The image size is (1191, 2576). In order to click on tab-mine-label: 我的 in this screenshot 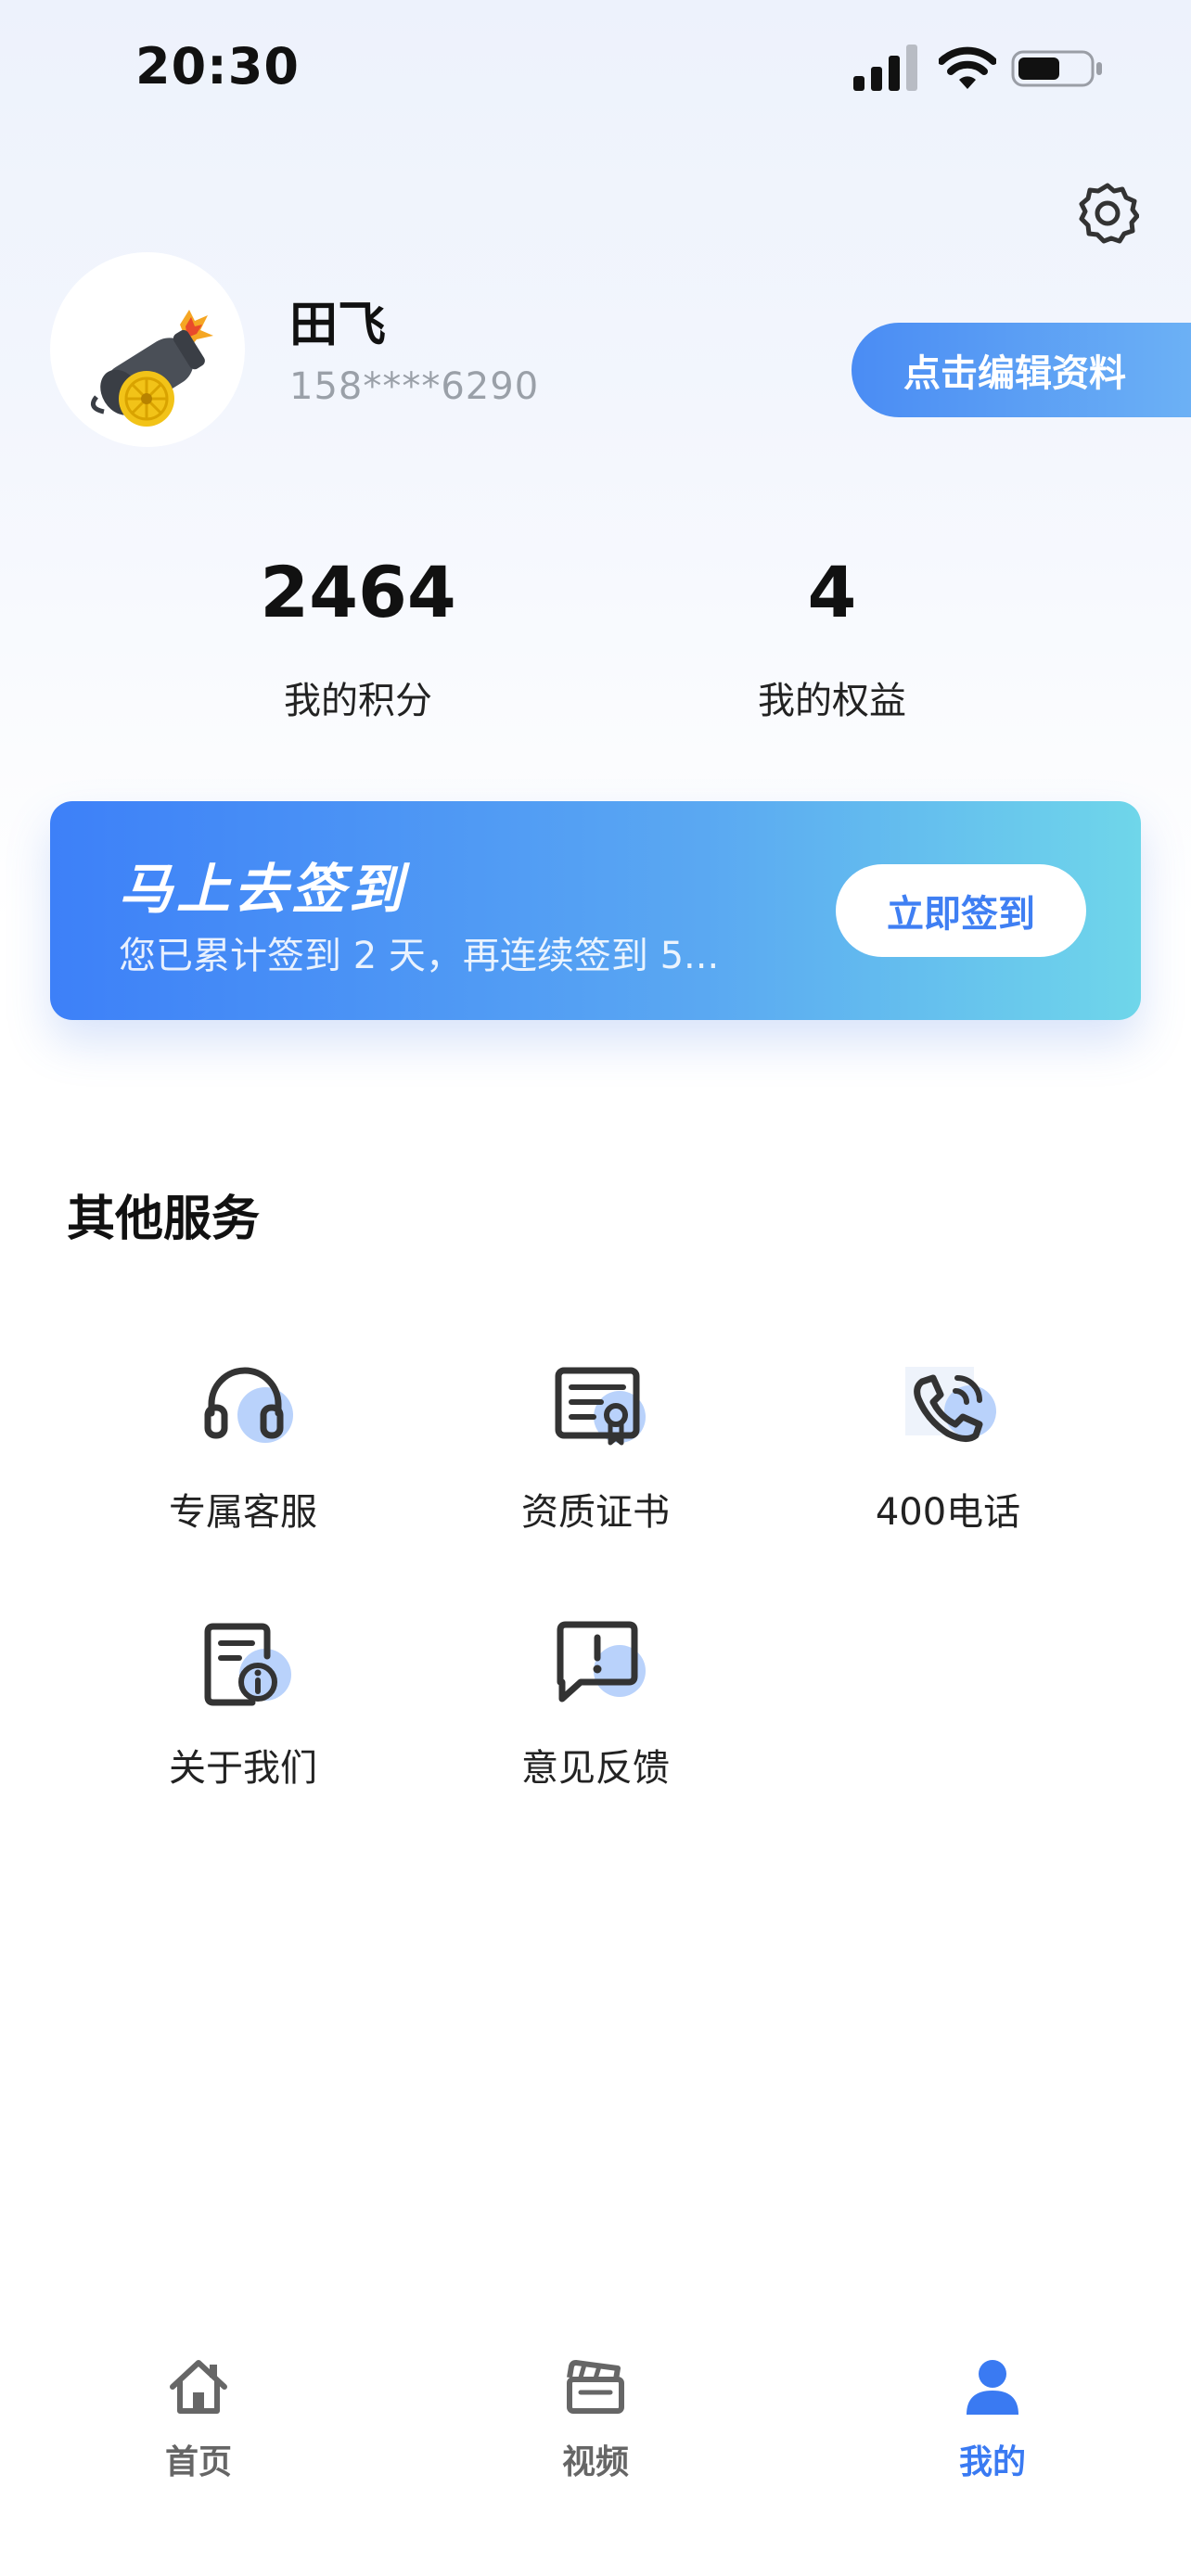, I will do `click(992, 2462)`.